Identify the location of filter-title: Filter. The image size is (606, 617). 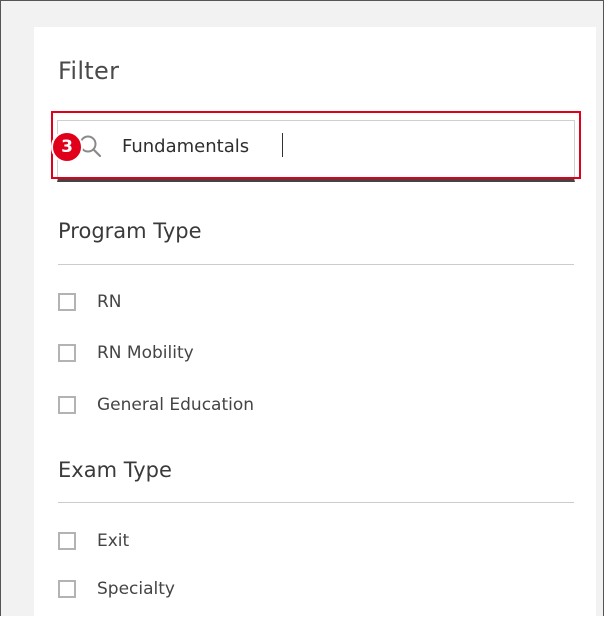
(89, 71).